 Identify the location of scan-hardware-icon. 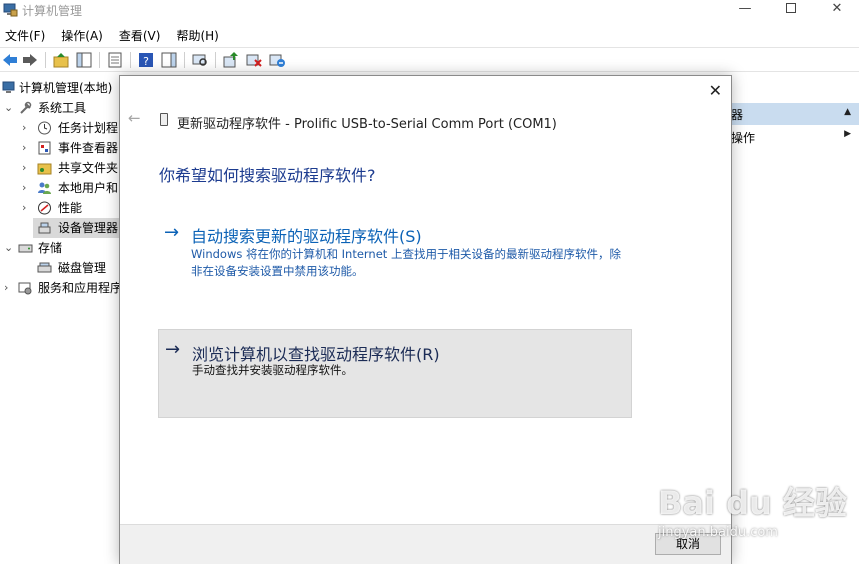
(200, 60).